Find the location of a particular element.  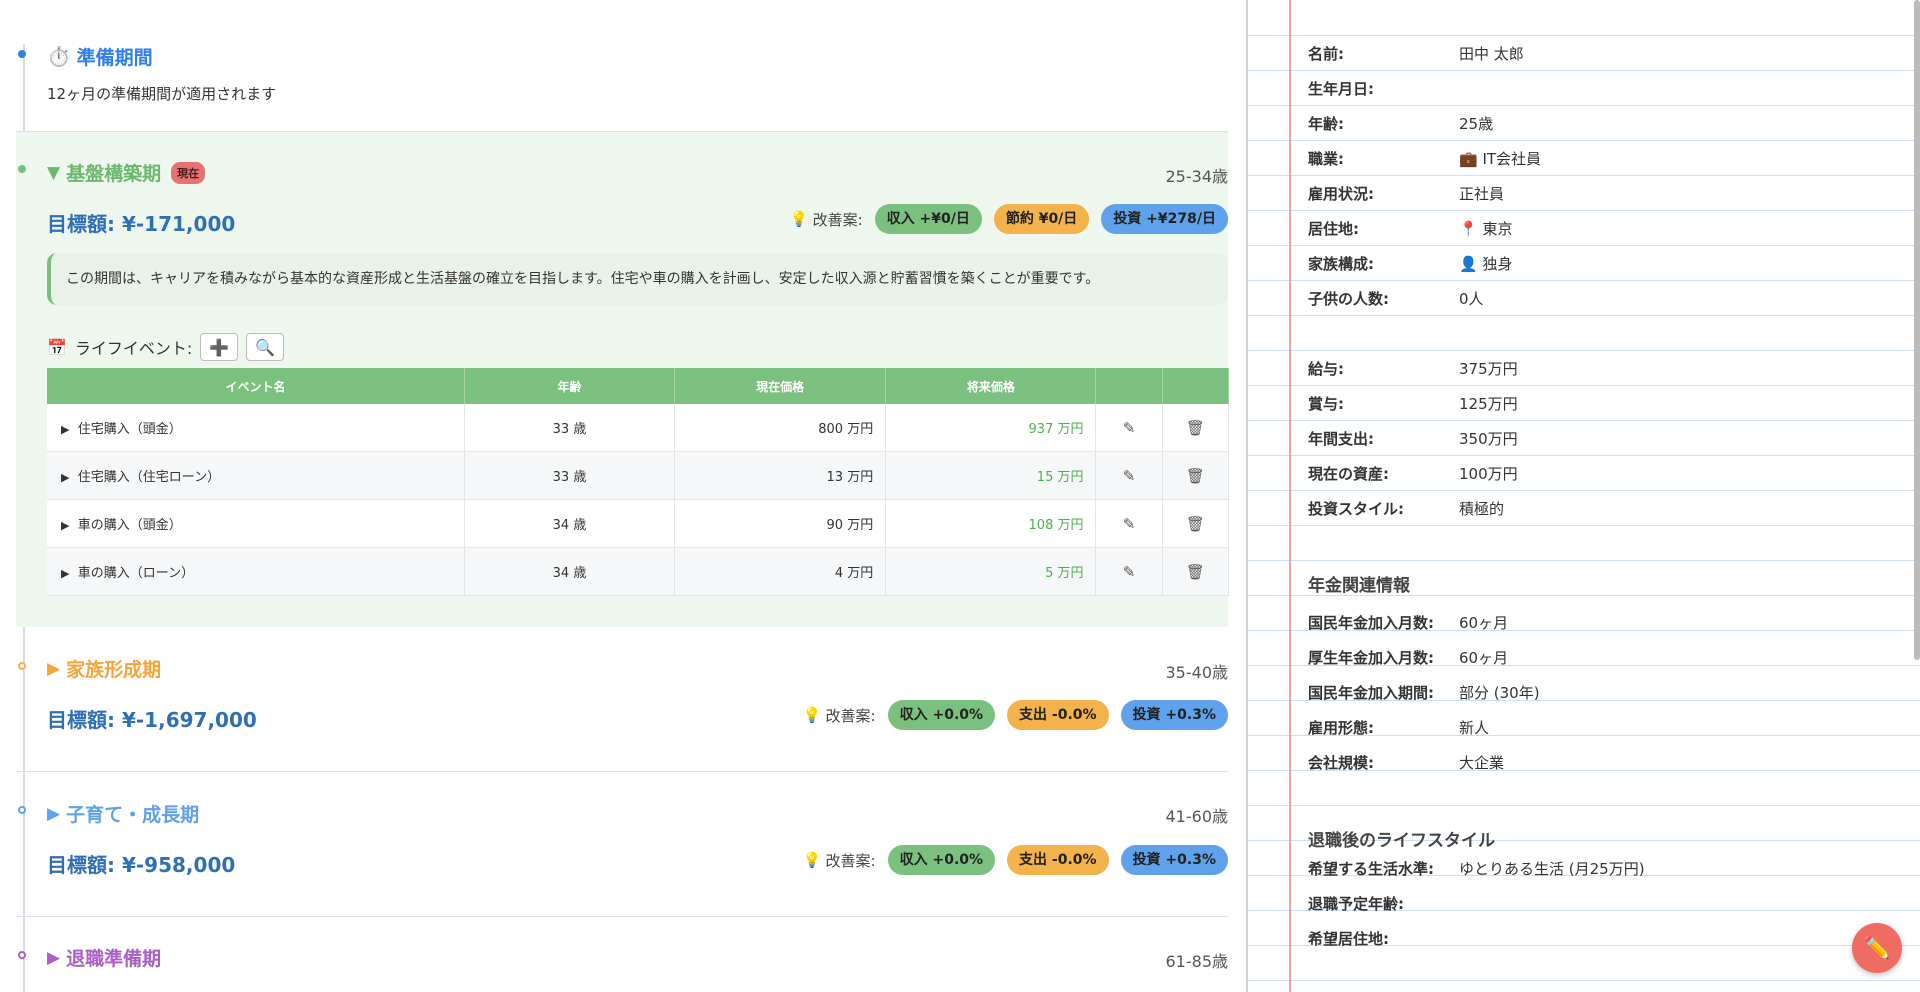

event-current-price: 4 万円 is located at coordinates (780, 571).